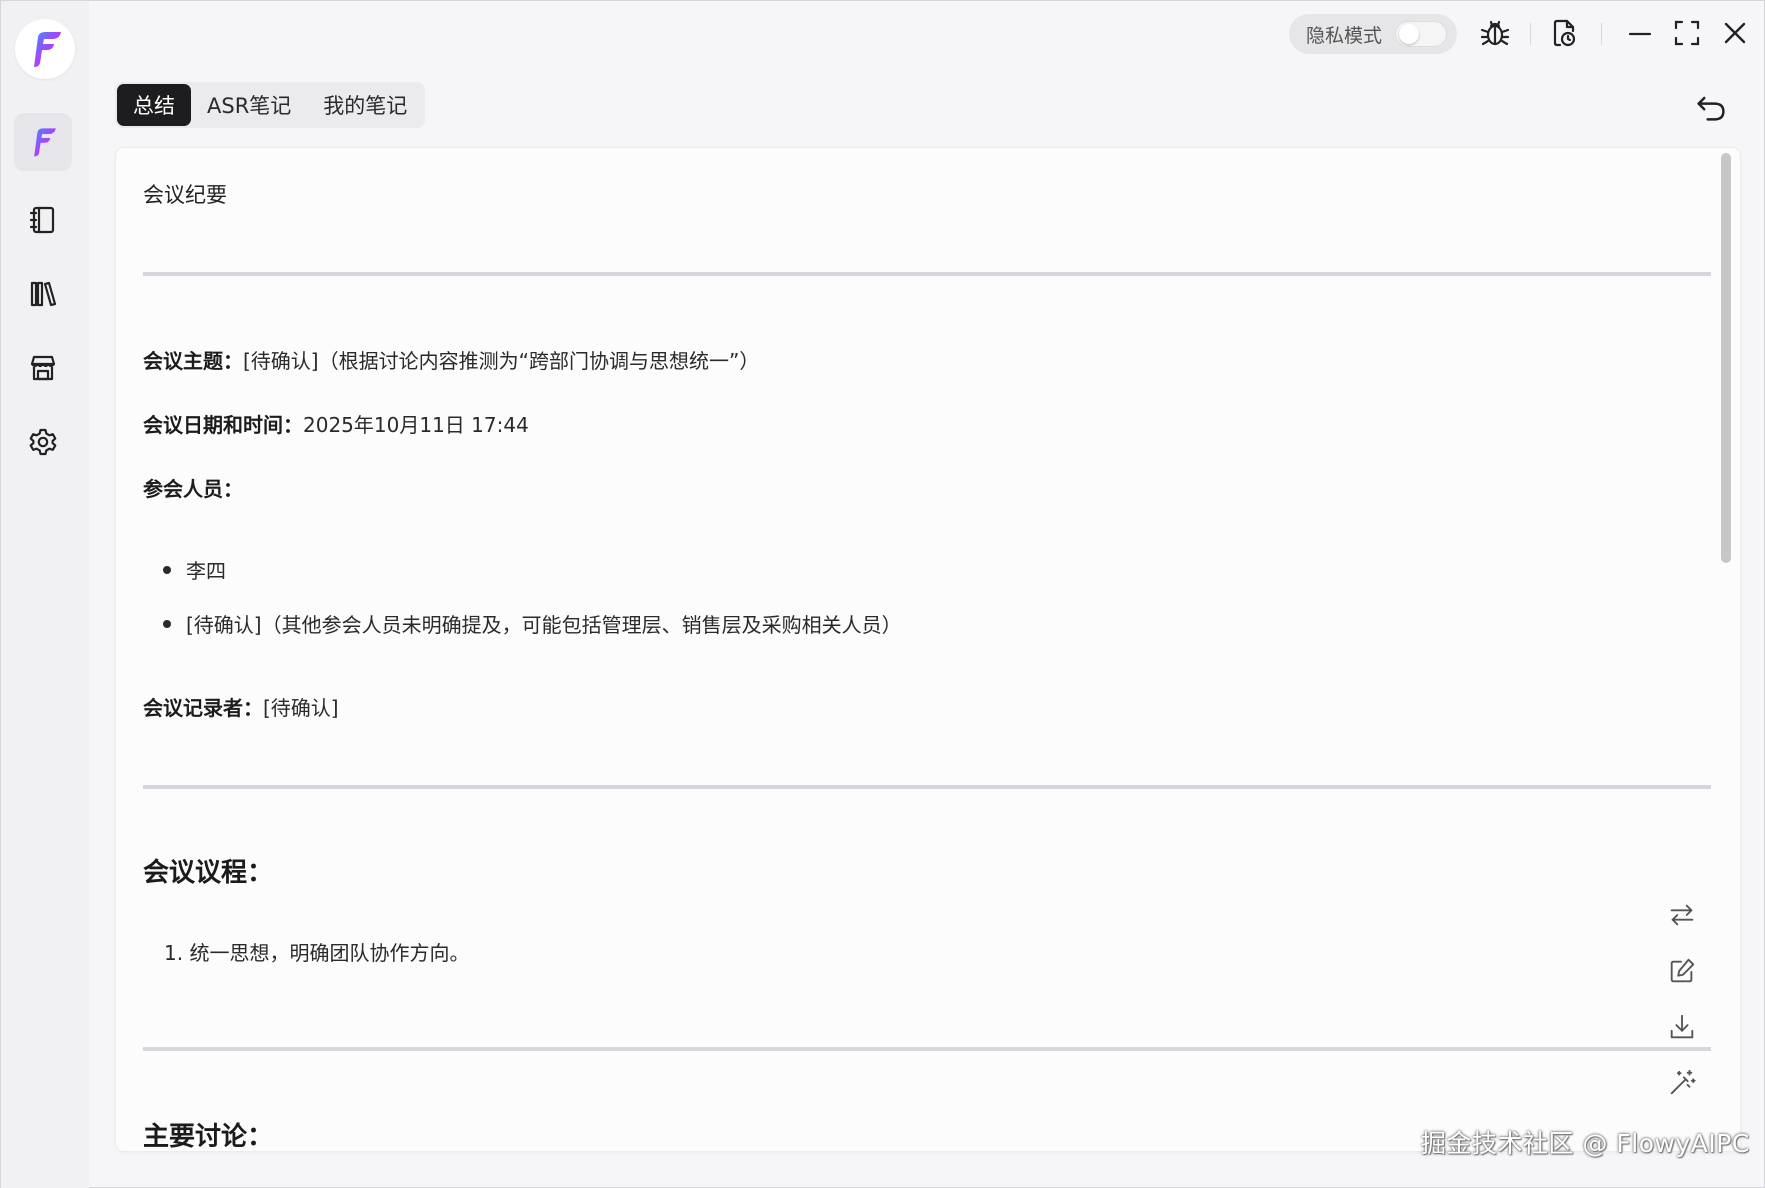 This screenshot has height=1188, width=1765. I want to click on file-clock-icon, so click(1564, 33).